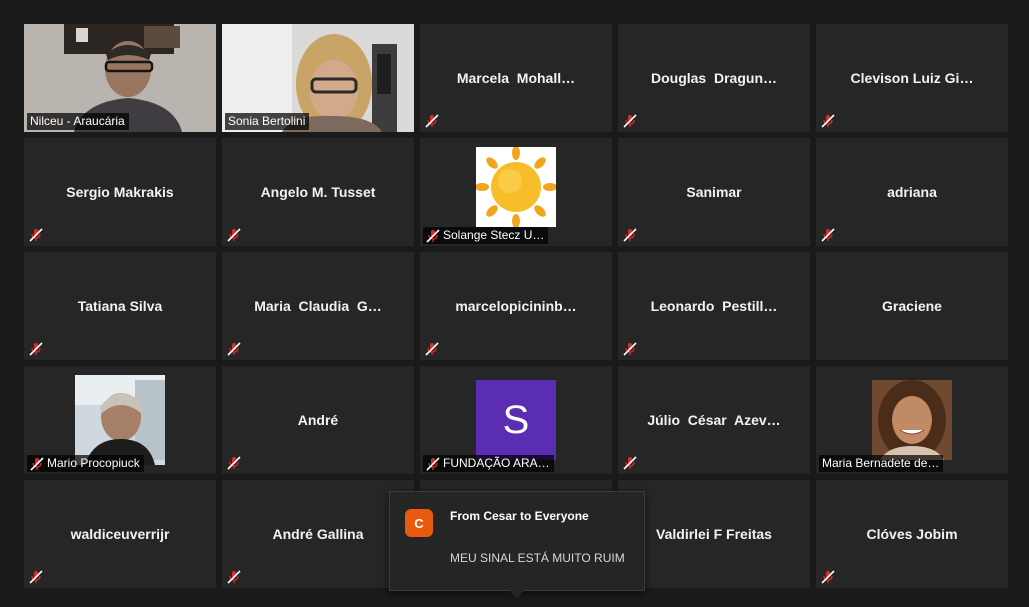 The height and width of the screenshot is (607, 1029). Describe the element at coordinates (519, 516) in the screenshot. I see `chat-sender: From Cesar to Everyone` at that location.